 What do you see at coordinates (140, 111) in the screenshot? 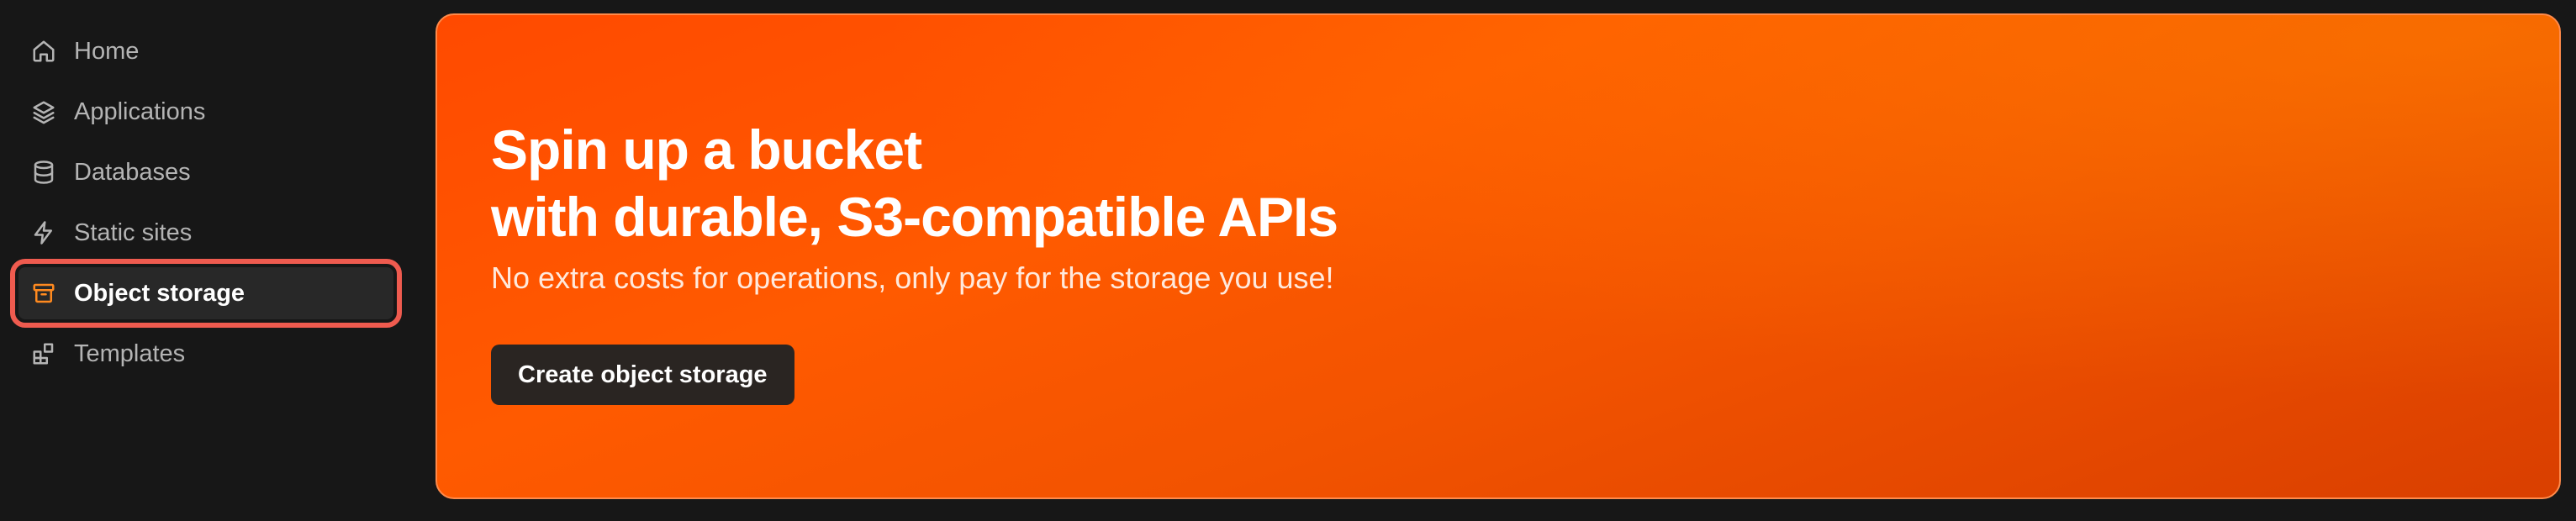
I see `sidebar-item-label: Applications` at bounding box center [140, 111].